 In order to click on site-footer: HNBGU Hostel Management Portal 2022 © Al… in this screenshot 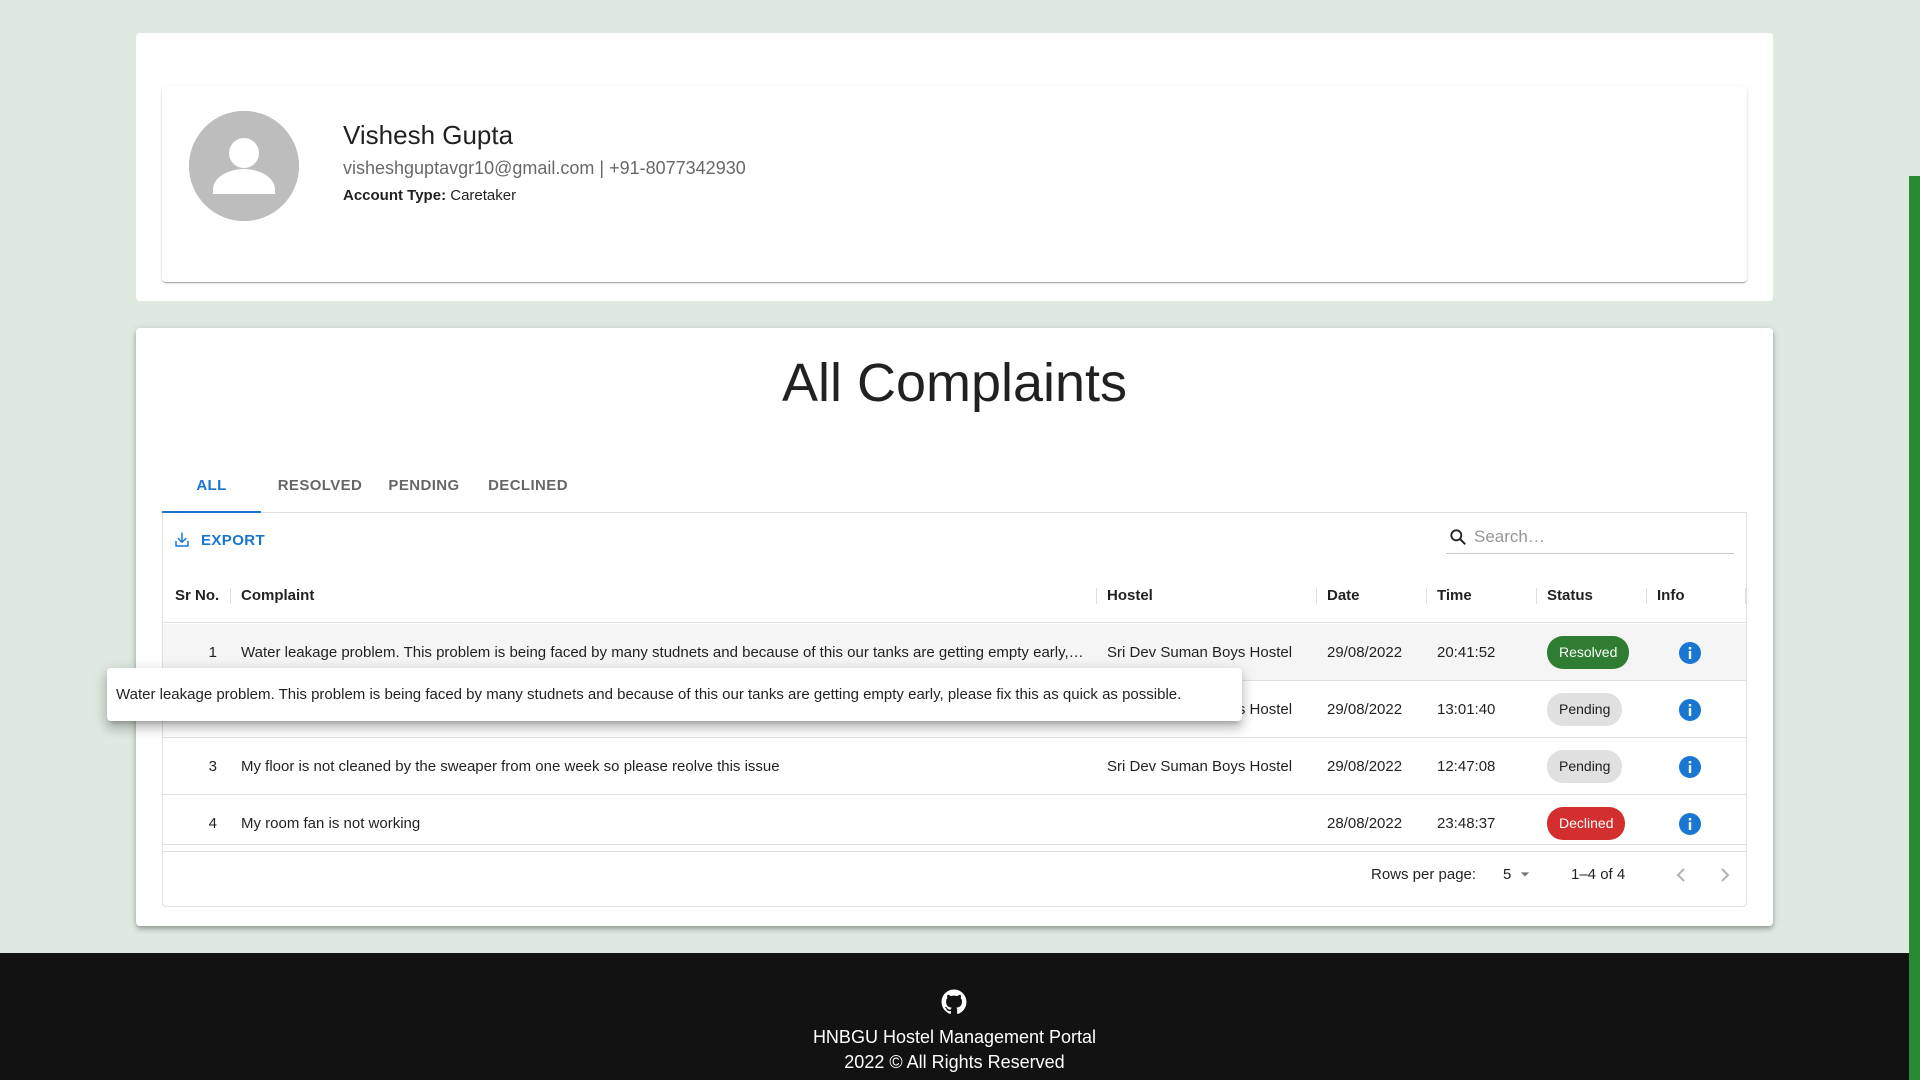, I will do `click(954, 1016)`.